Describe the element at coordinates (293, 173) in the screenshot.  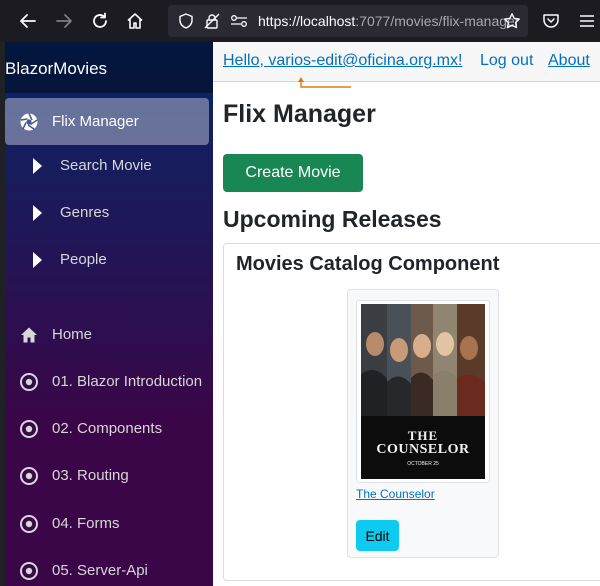
I see `create-movie-button: Create Movie` at that location.